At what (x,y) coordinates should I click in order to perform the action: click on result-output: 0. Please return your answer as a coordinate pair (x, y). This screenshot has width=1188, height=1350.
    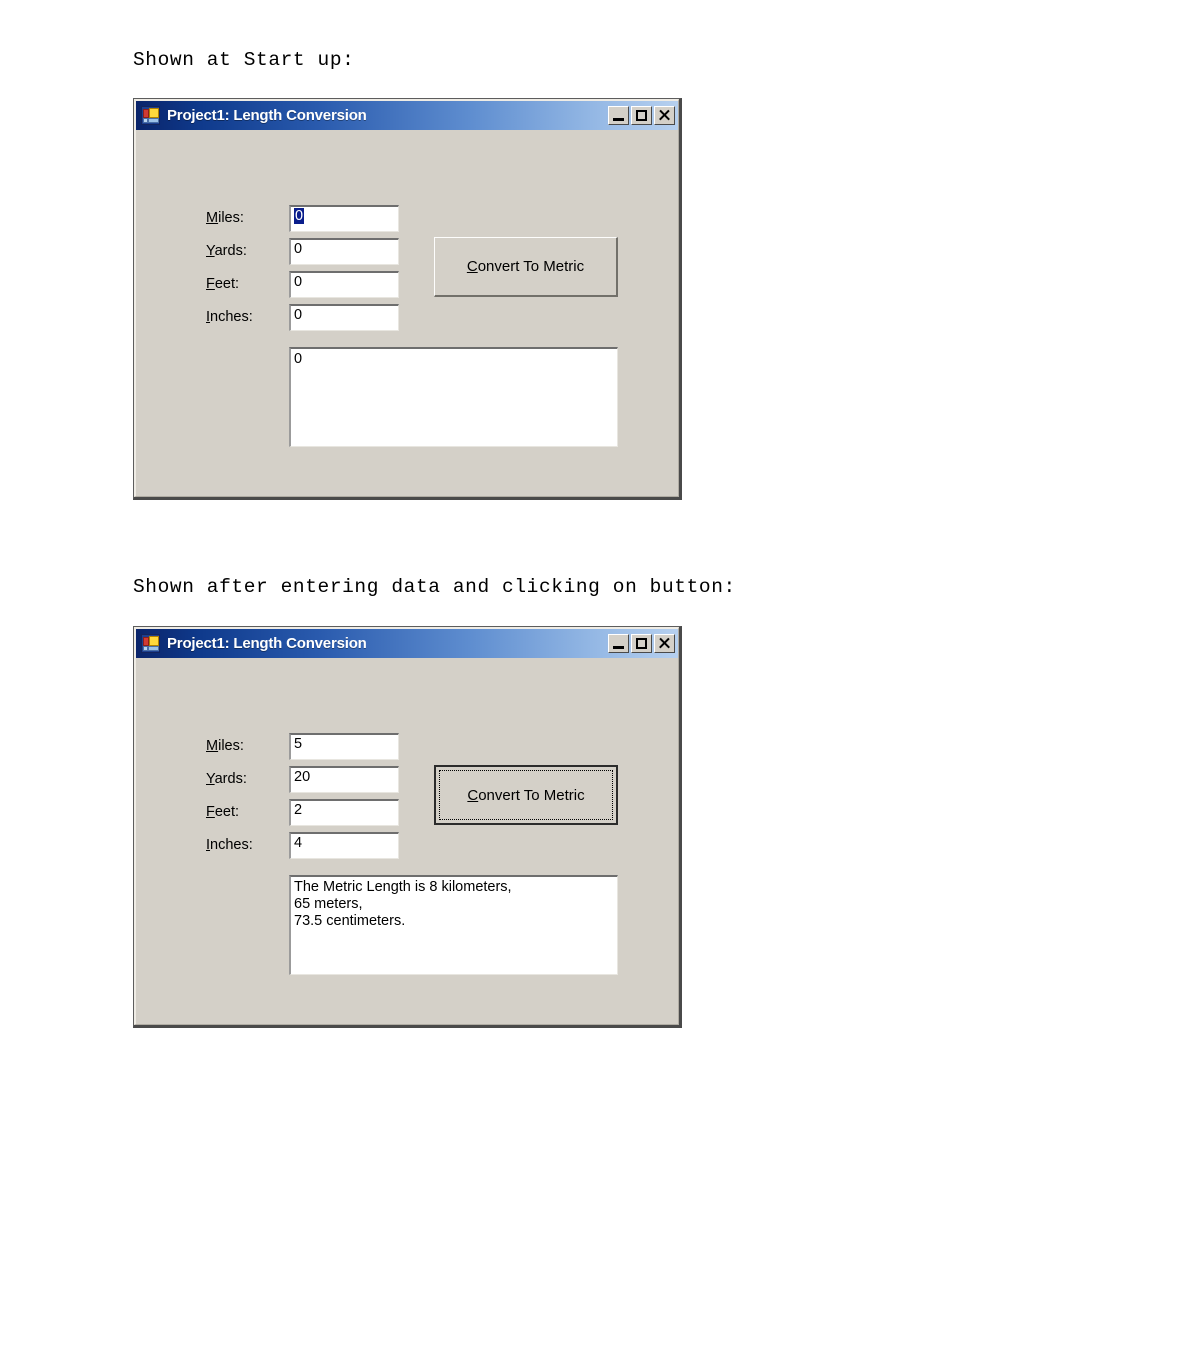
    Looking at the image, I should click on (453, 397).